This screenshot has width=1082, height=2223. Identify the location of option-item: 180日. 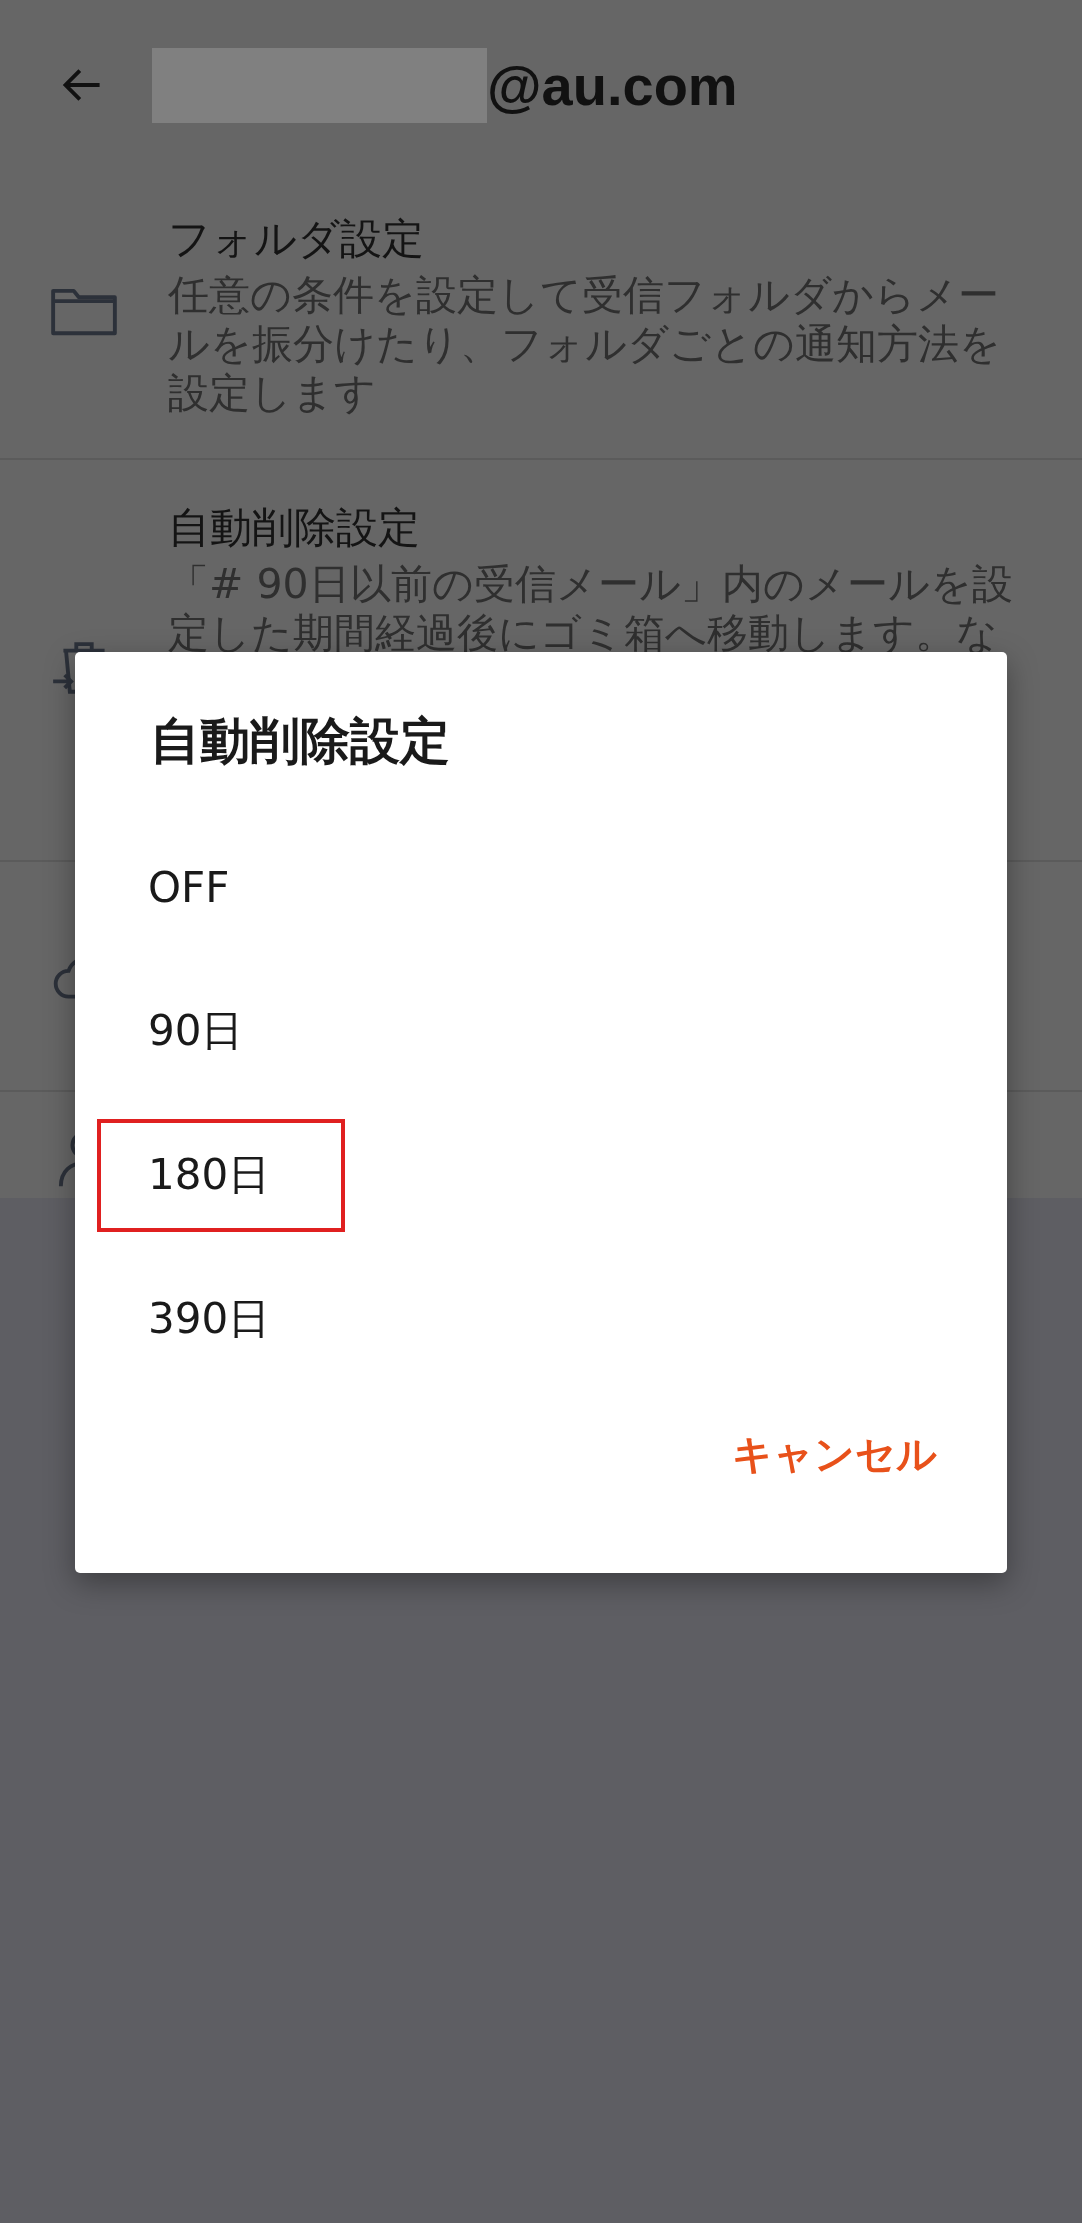
(221, 1175).